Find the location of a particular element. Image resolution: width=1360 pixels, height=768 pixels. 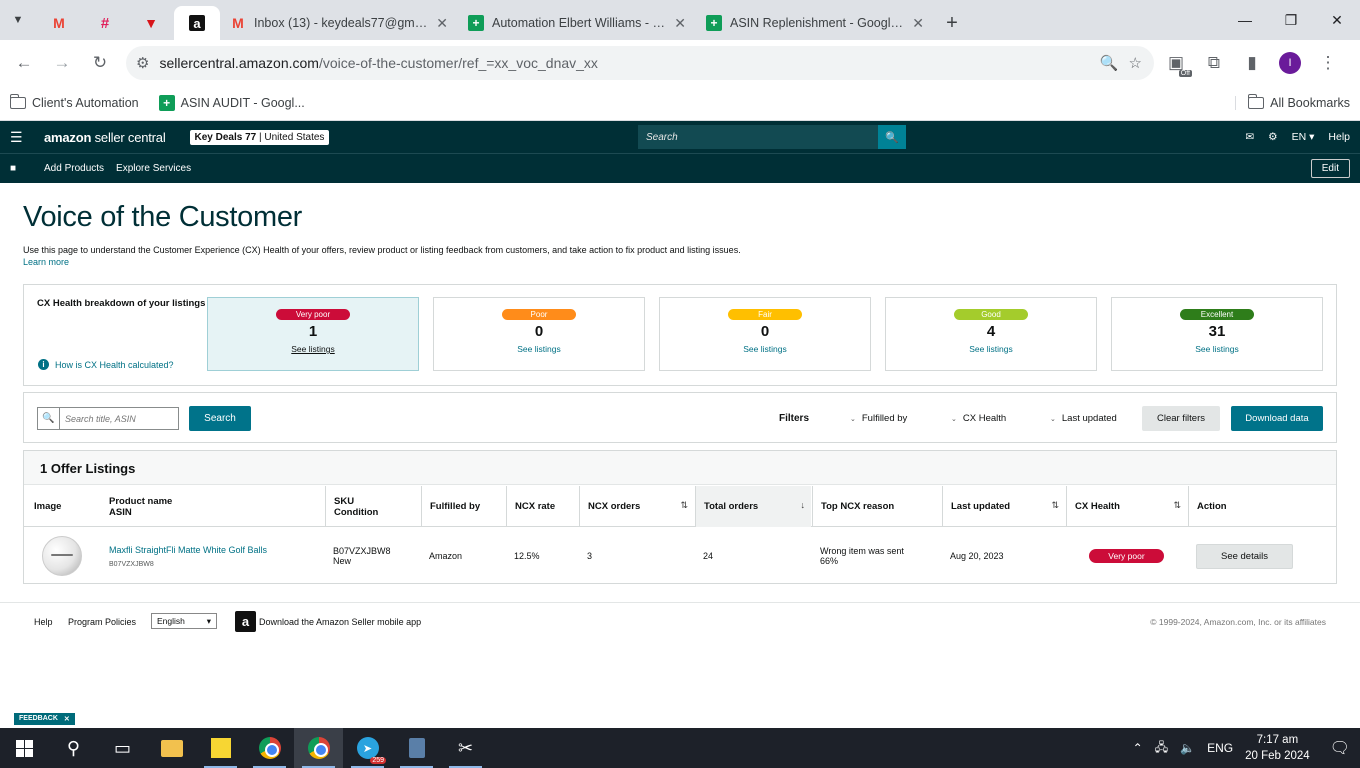

listing-search-input is located at coordinates (119, 418).